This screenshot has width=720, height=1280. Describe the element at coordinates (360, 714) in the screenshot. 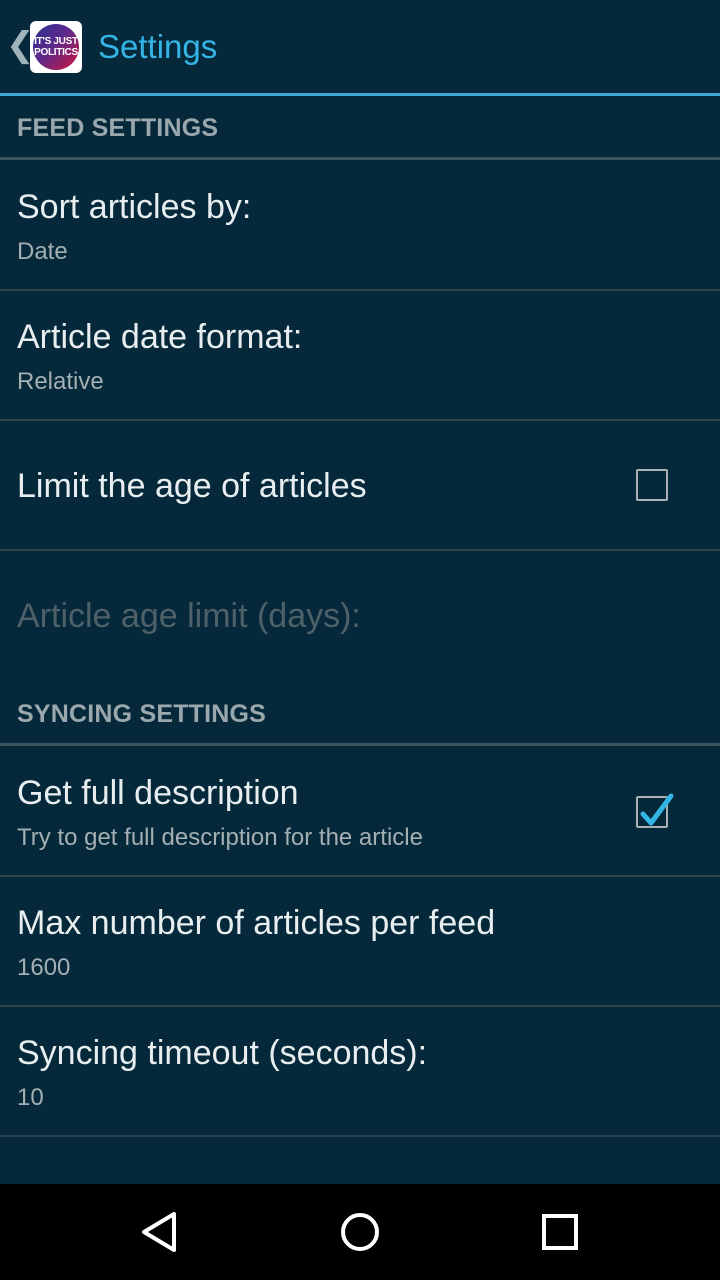

I see `category-syncing-settings: SYNCING SETTINGS` at that location.